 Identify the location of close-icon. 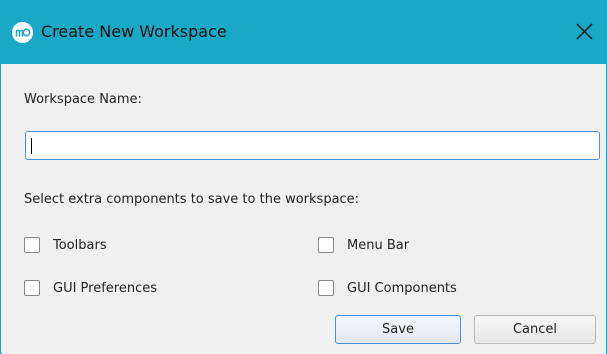
(584, 31).